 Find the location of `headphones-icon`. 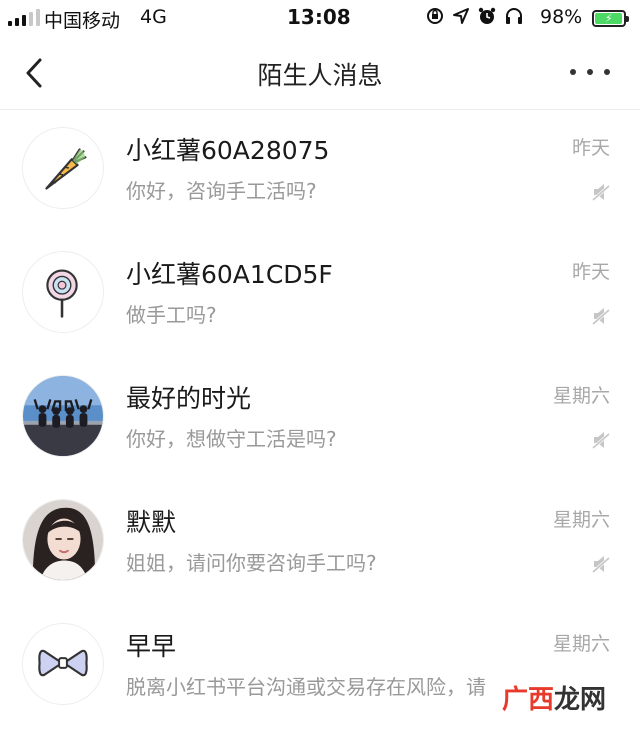

headphones-icon is located at coordinates (514, 16).